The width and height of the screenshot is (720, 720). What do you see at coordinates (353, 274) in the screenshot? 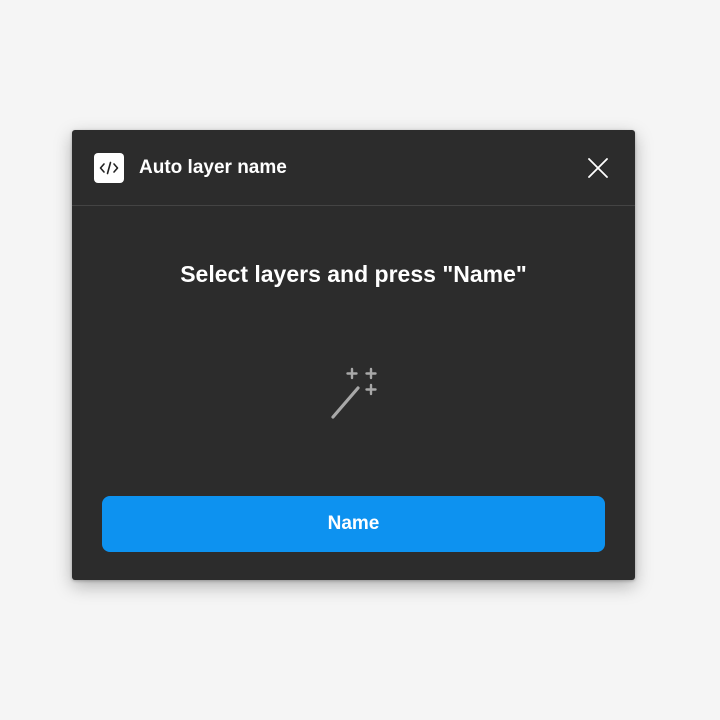
I see `instruction-text: Select layers and press "Name"` at bounding box center [353, 274].